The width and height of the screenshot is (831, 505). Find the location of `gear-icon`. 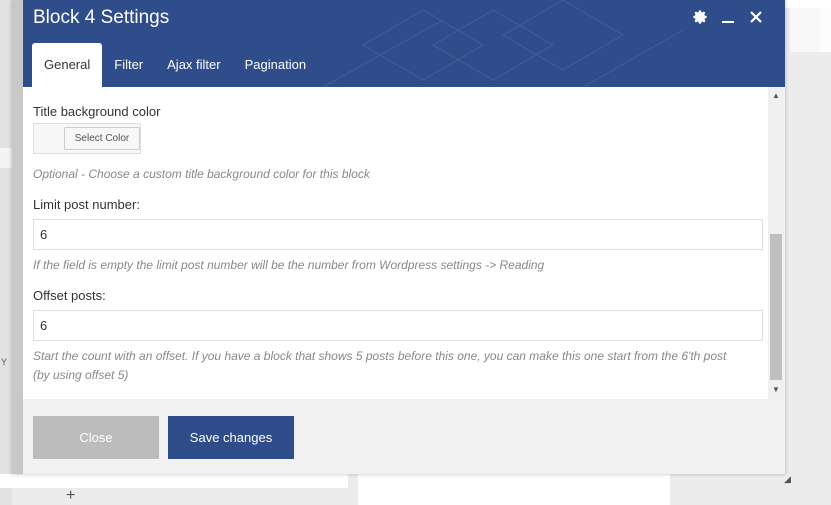

gear-icon is located at coordinates (700, 17).